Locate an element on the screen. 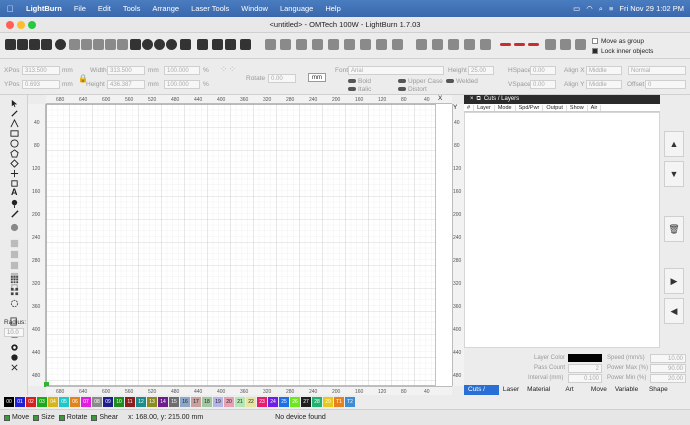 Image resolution: width=690 pixels, height=425 pixels. distribute-h-icon is located at coordinates (365, 44).